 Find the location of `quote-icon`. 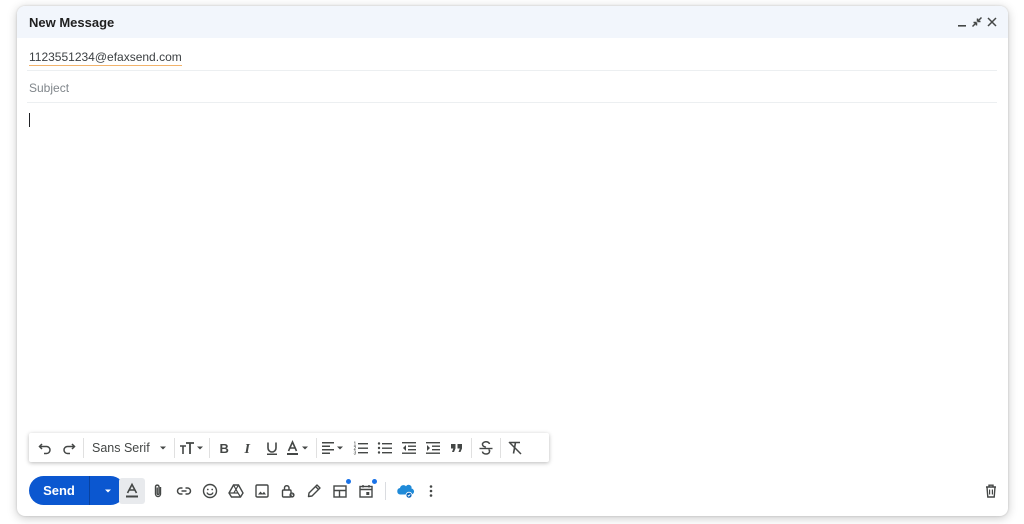

quote-icon is located at coordinates (457, 448).